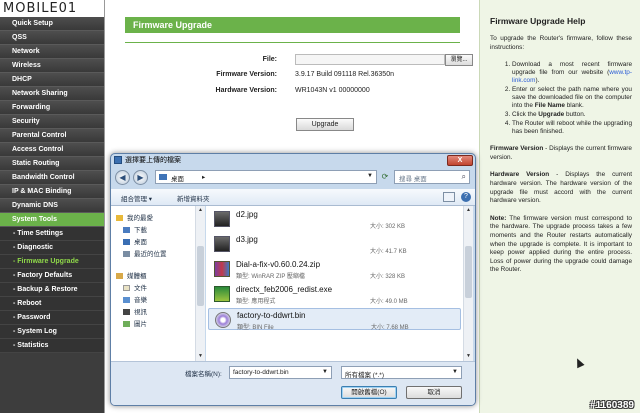 This screenshot has height=413, width=640. I want to click on submenu-item-password: - Password, so click(52, 318).